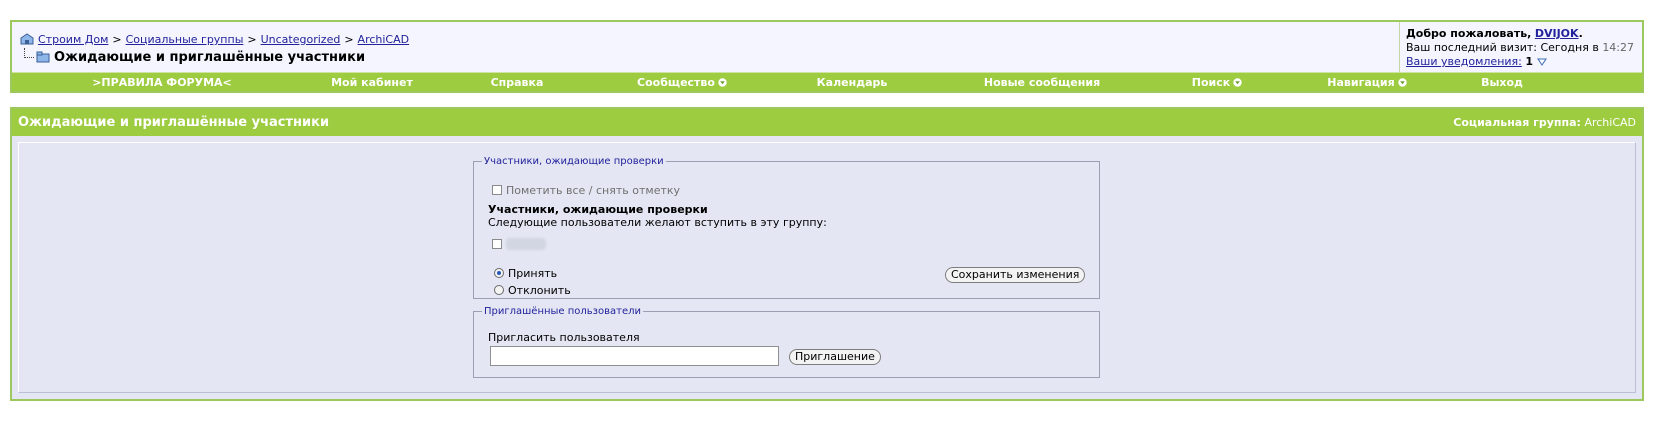  I want to click on pending-members-legend: Участники, ожидающие проверки, so click(574, 161).